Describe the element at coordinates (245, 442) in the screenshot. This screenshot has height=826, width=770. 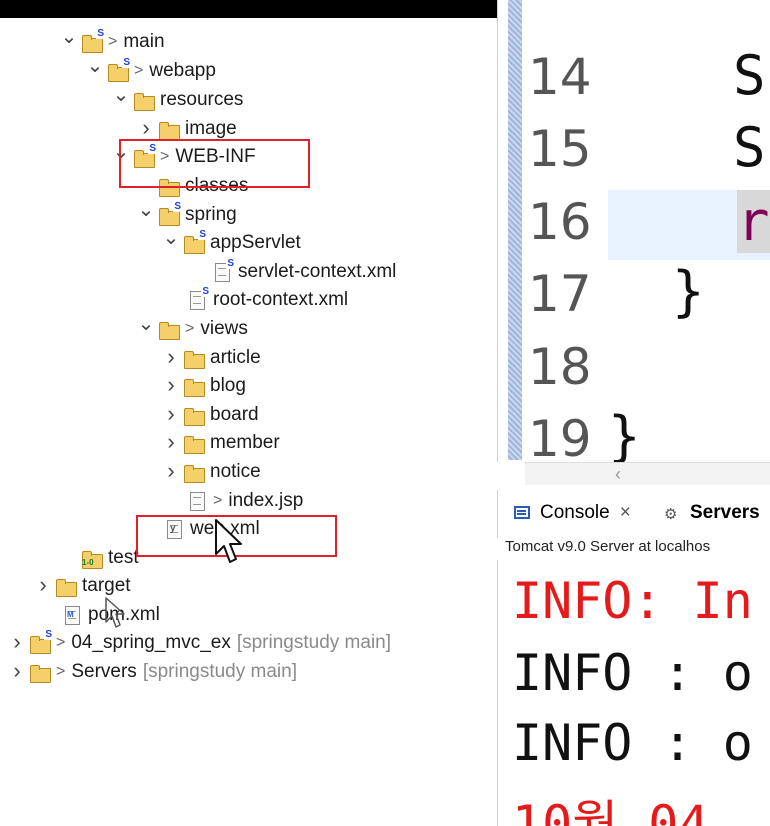
I see `tree-item-label: member` at that location.